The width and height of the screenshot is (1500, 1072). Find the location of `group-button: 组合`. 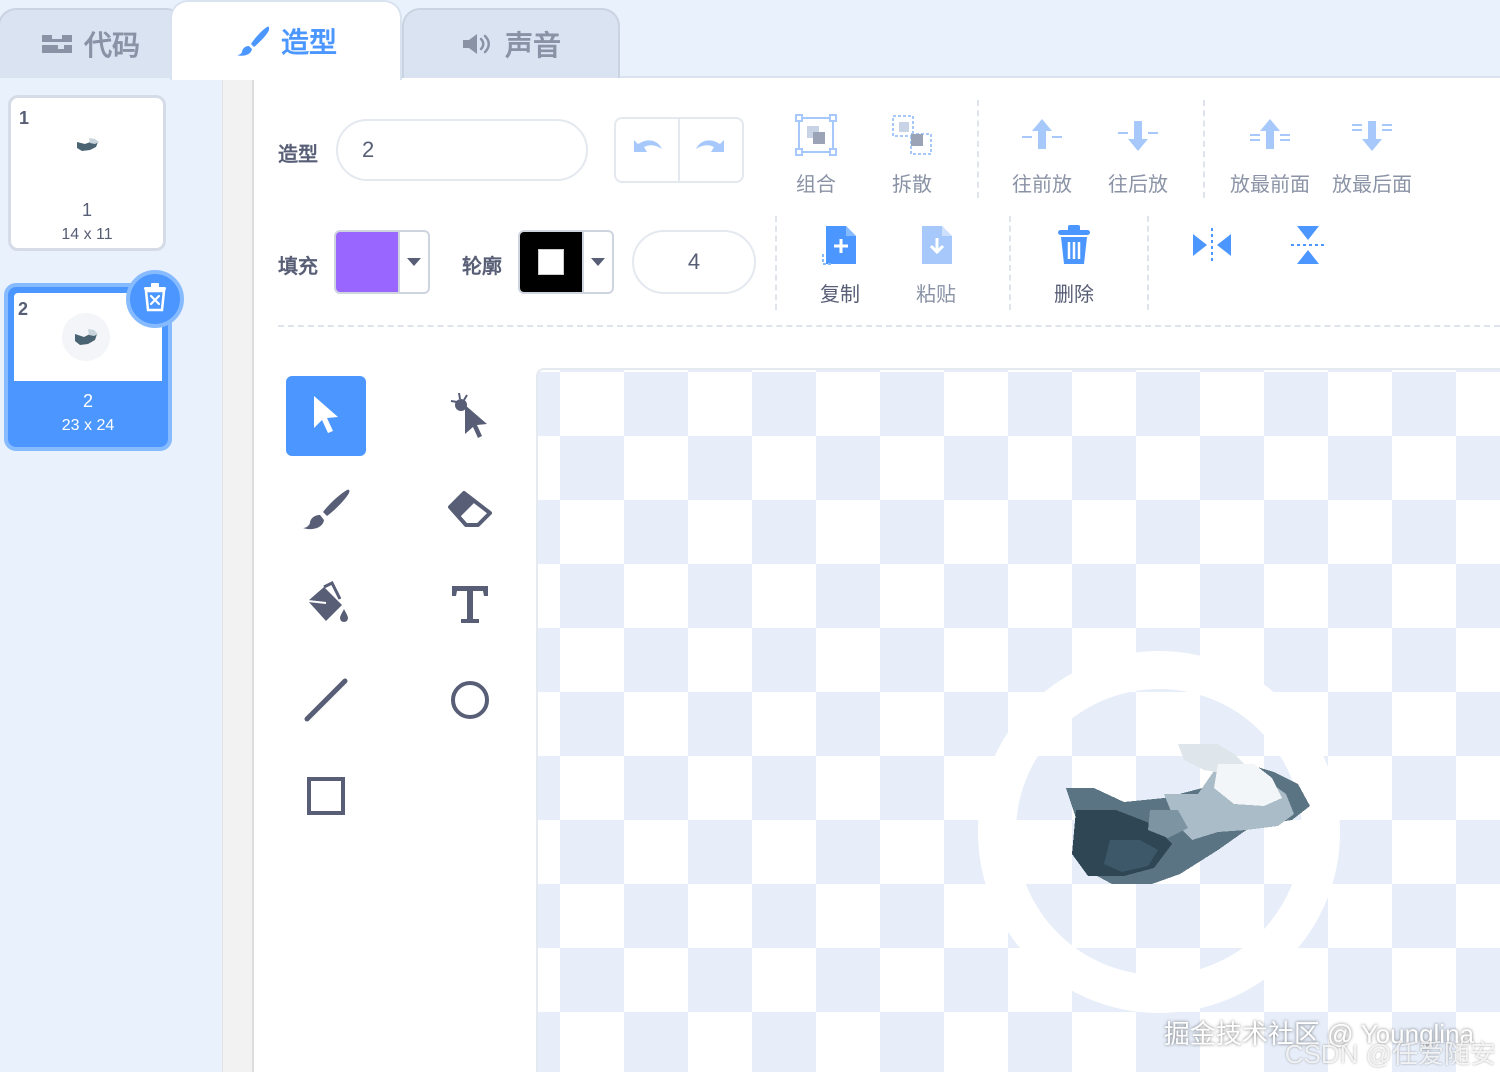

group-button: 组合 is located at coordinates (816, 154).